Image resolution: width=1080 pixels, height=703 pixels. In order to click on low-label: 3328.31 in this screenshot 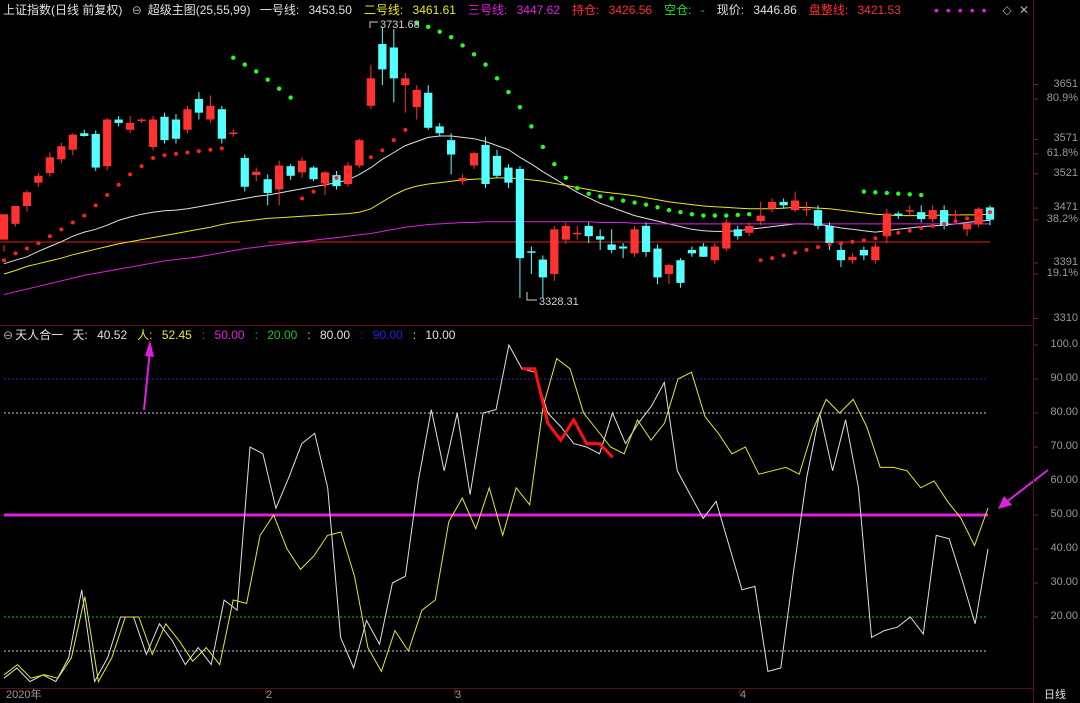, I will do `click(559, 302)`.